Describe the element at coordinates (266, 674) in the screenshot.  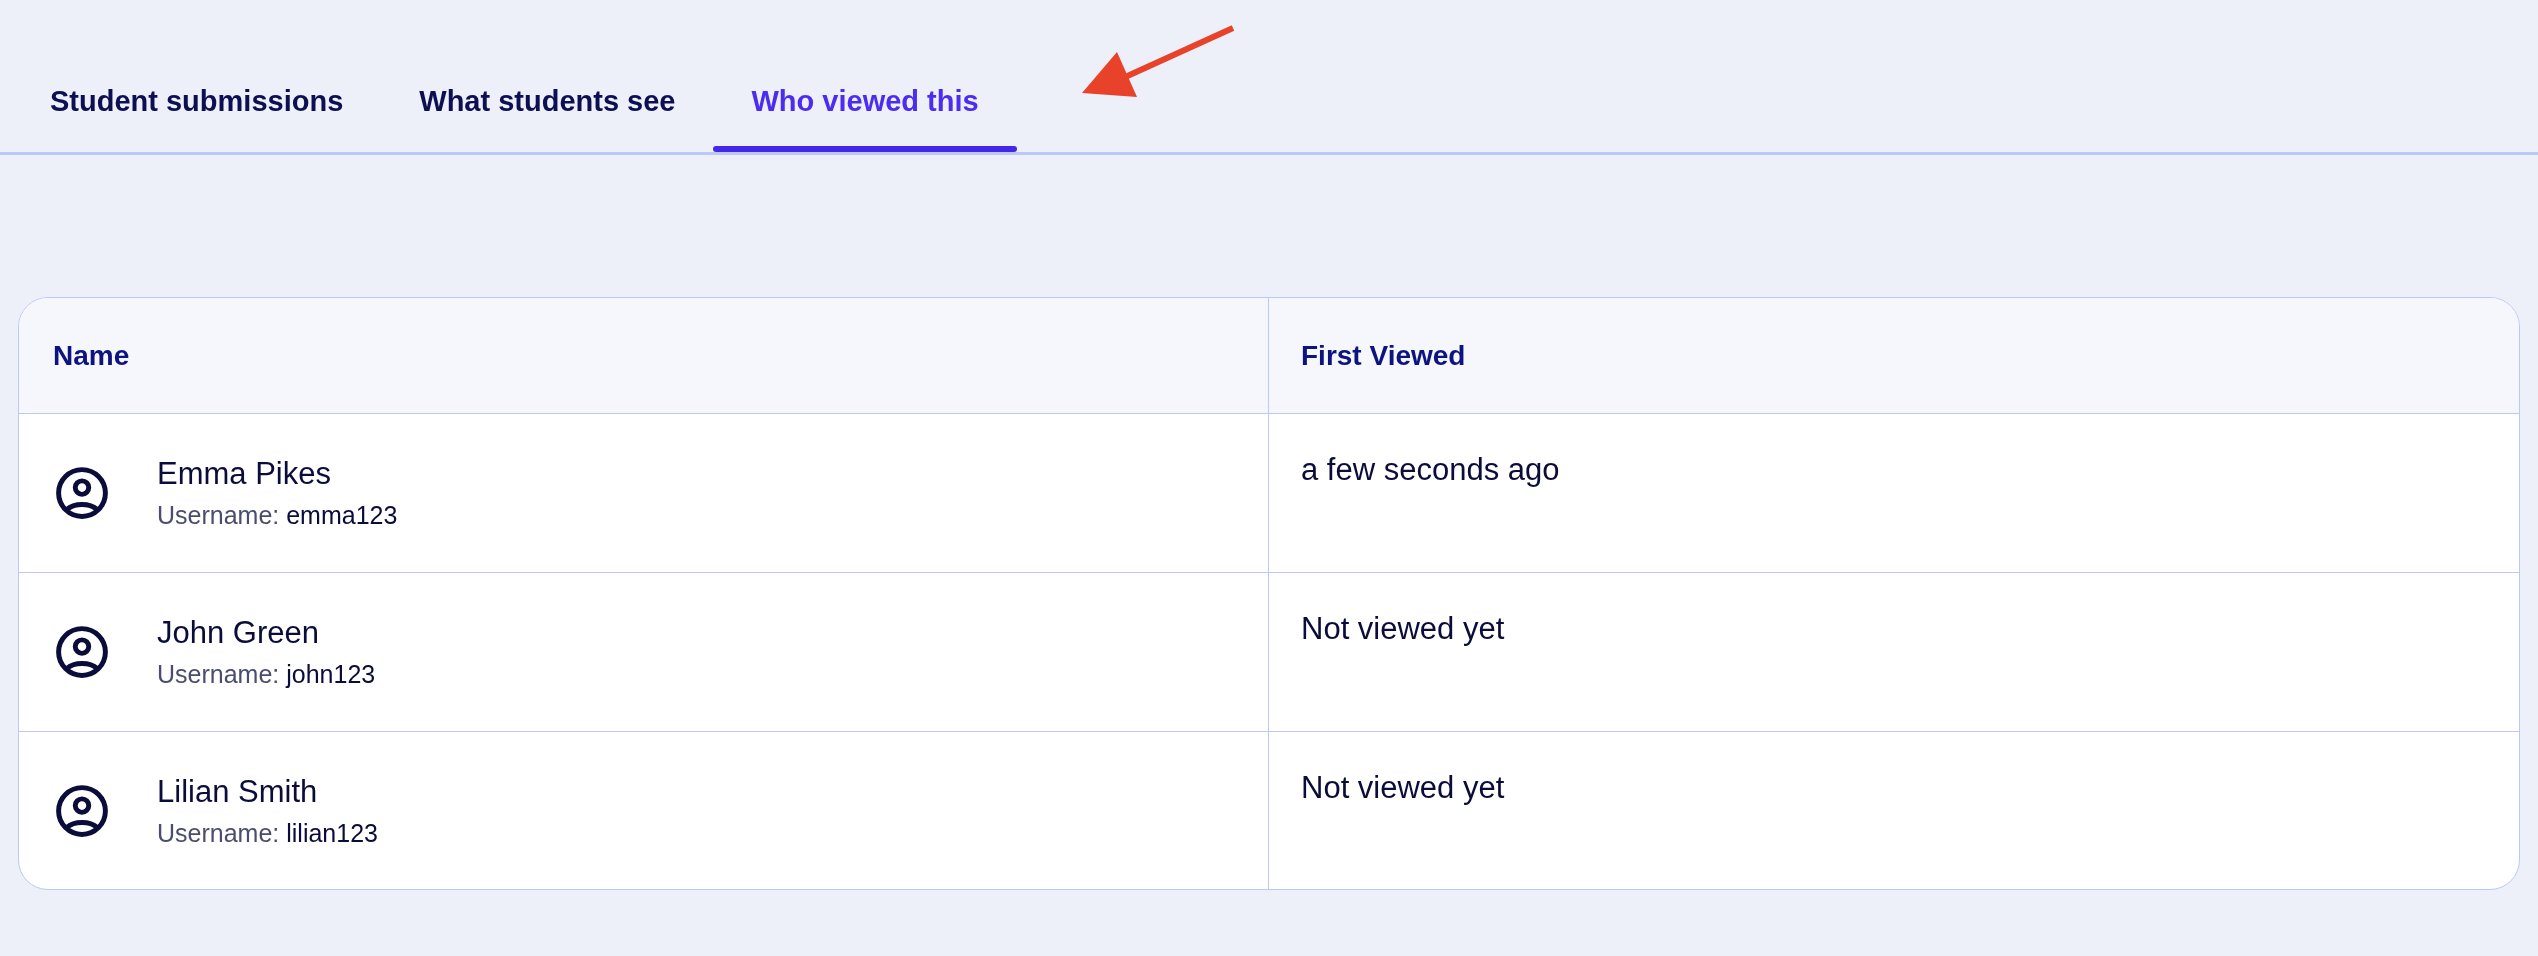
I see `username-text: Username: john123` at that location.